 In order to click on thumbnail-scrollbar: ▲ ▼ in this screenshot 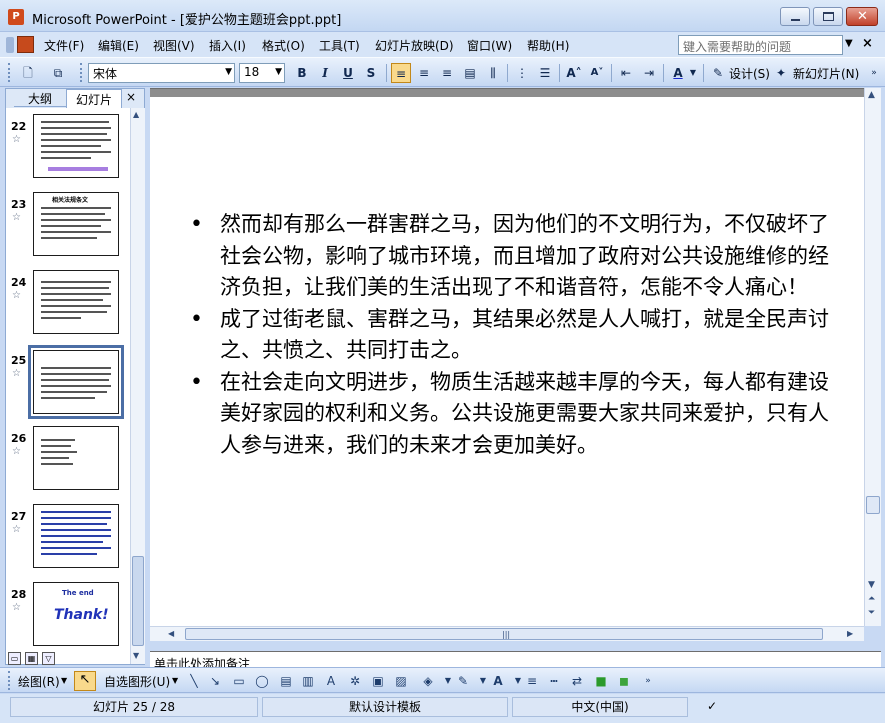, I will do `click(137, 386)`.